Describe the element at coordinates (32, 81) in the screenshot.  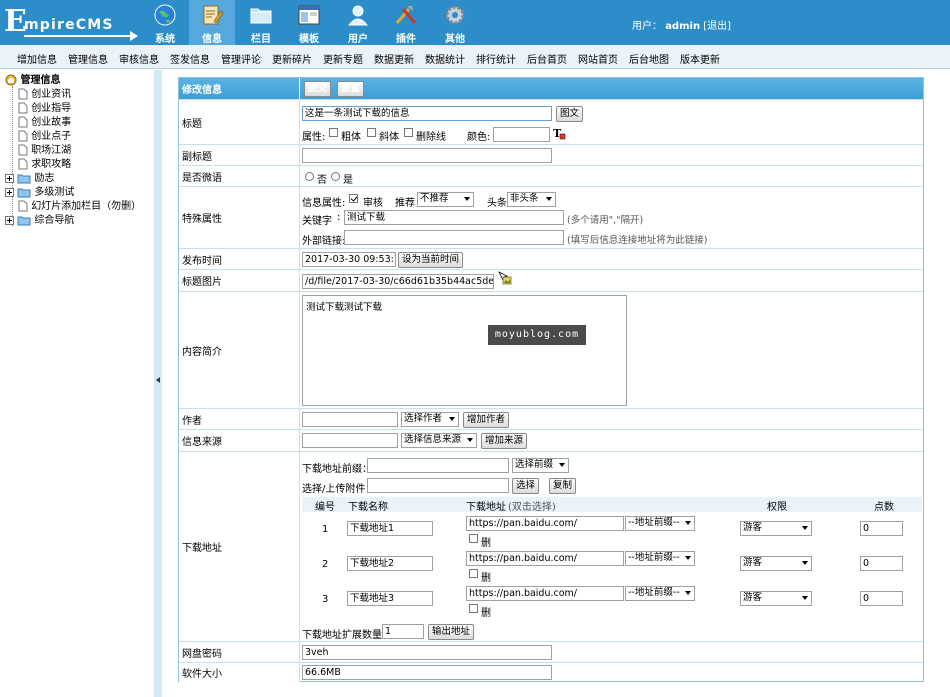
I see `tree-root: 管理信息` at that location.